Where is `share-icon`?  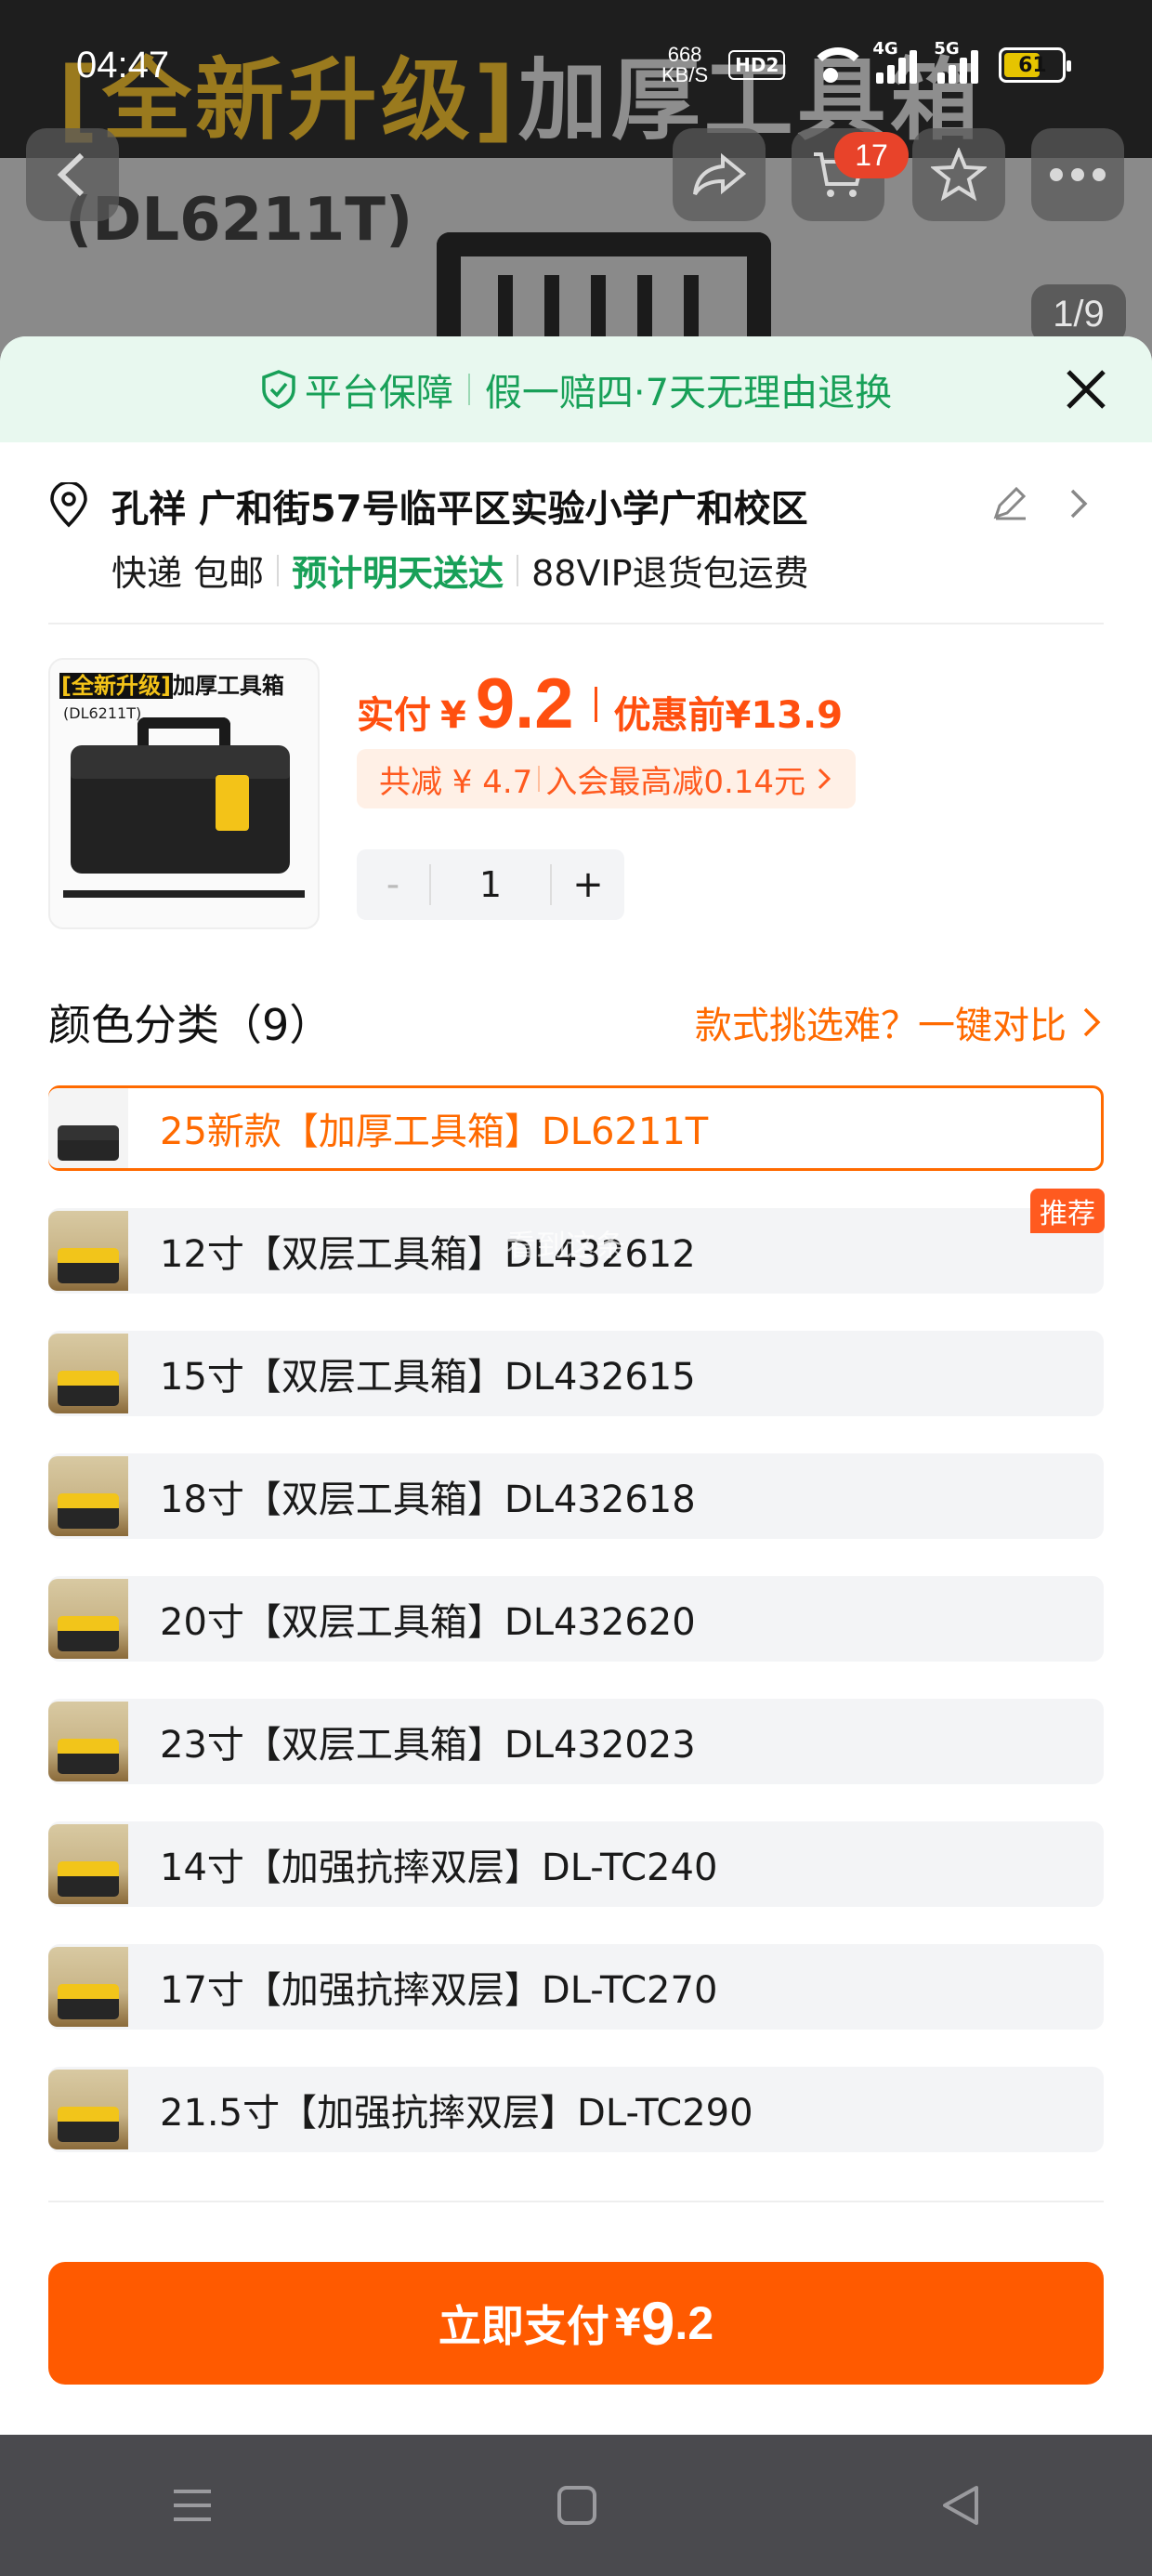
share-icon is located at coordinates (720, 174).